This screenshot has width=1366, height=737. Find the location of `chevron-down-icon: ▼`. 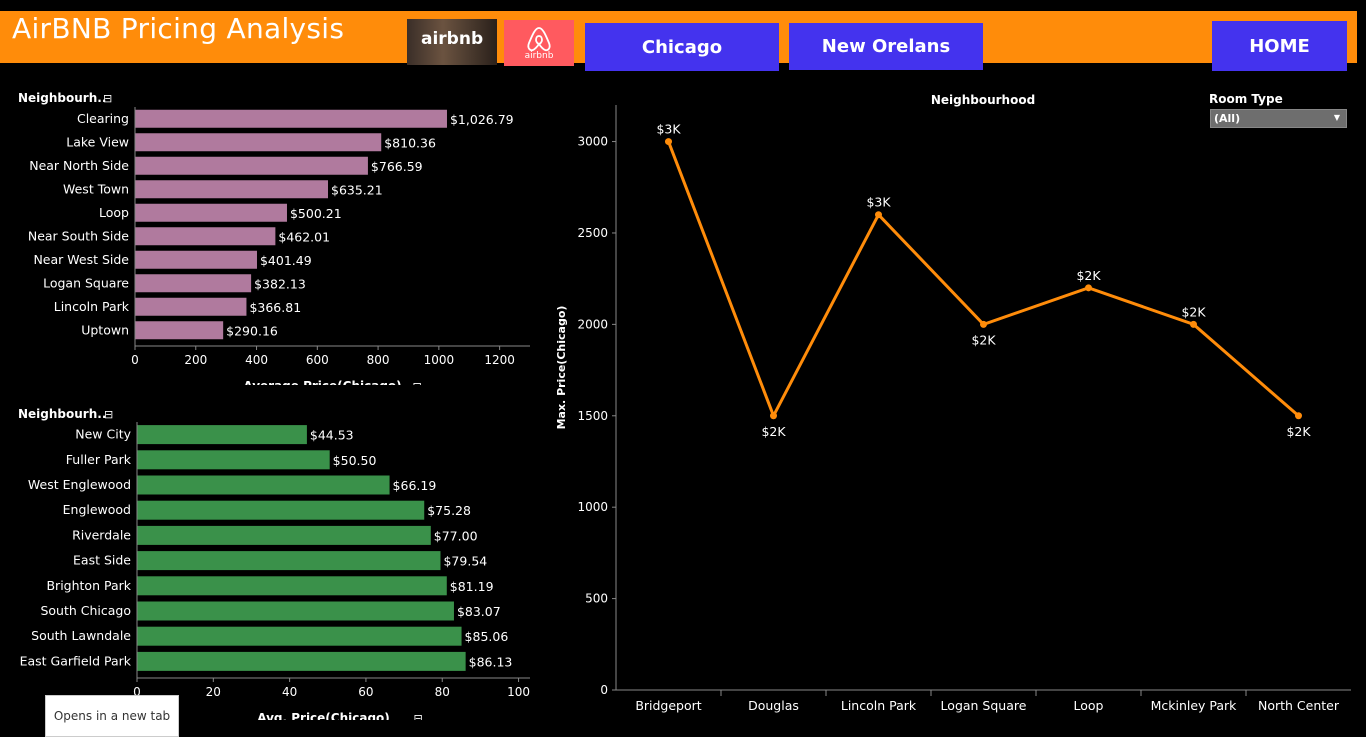

chevron-down-icon: ▼ is located at coordinates (1336, 117).